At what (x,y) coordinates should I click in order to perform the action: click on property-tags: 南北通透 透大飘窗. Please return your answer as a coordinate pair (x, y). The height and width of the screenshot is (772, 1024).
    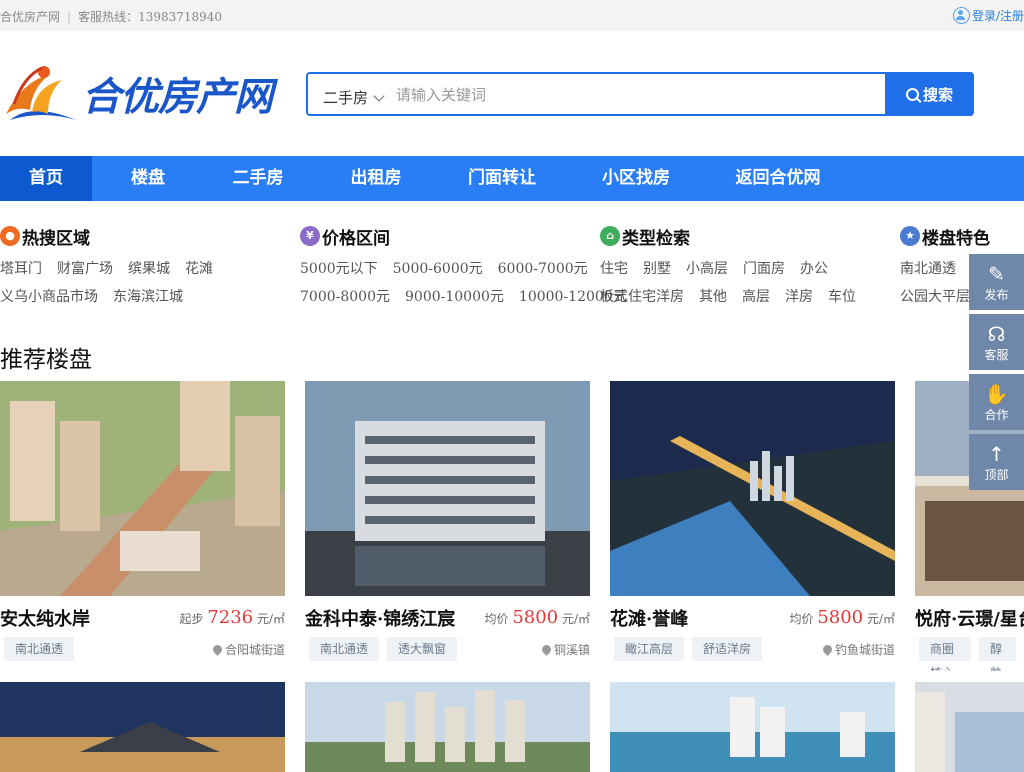
    Looking at the image, I should click on (387, 649).